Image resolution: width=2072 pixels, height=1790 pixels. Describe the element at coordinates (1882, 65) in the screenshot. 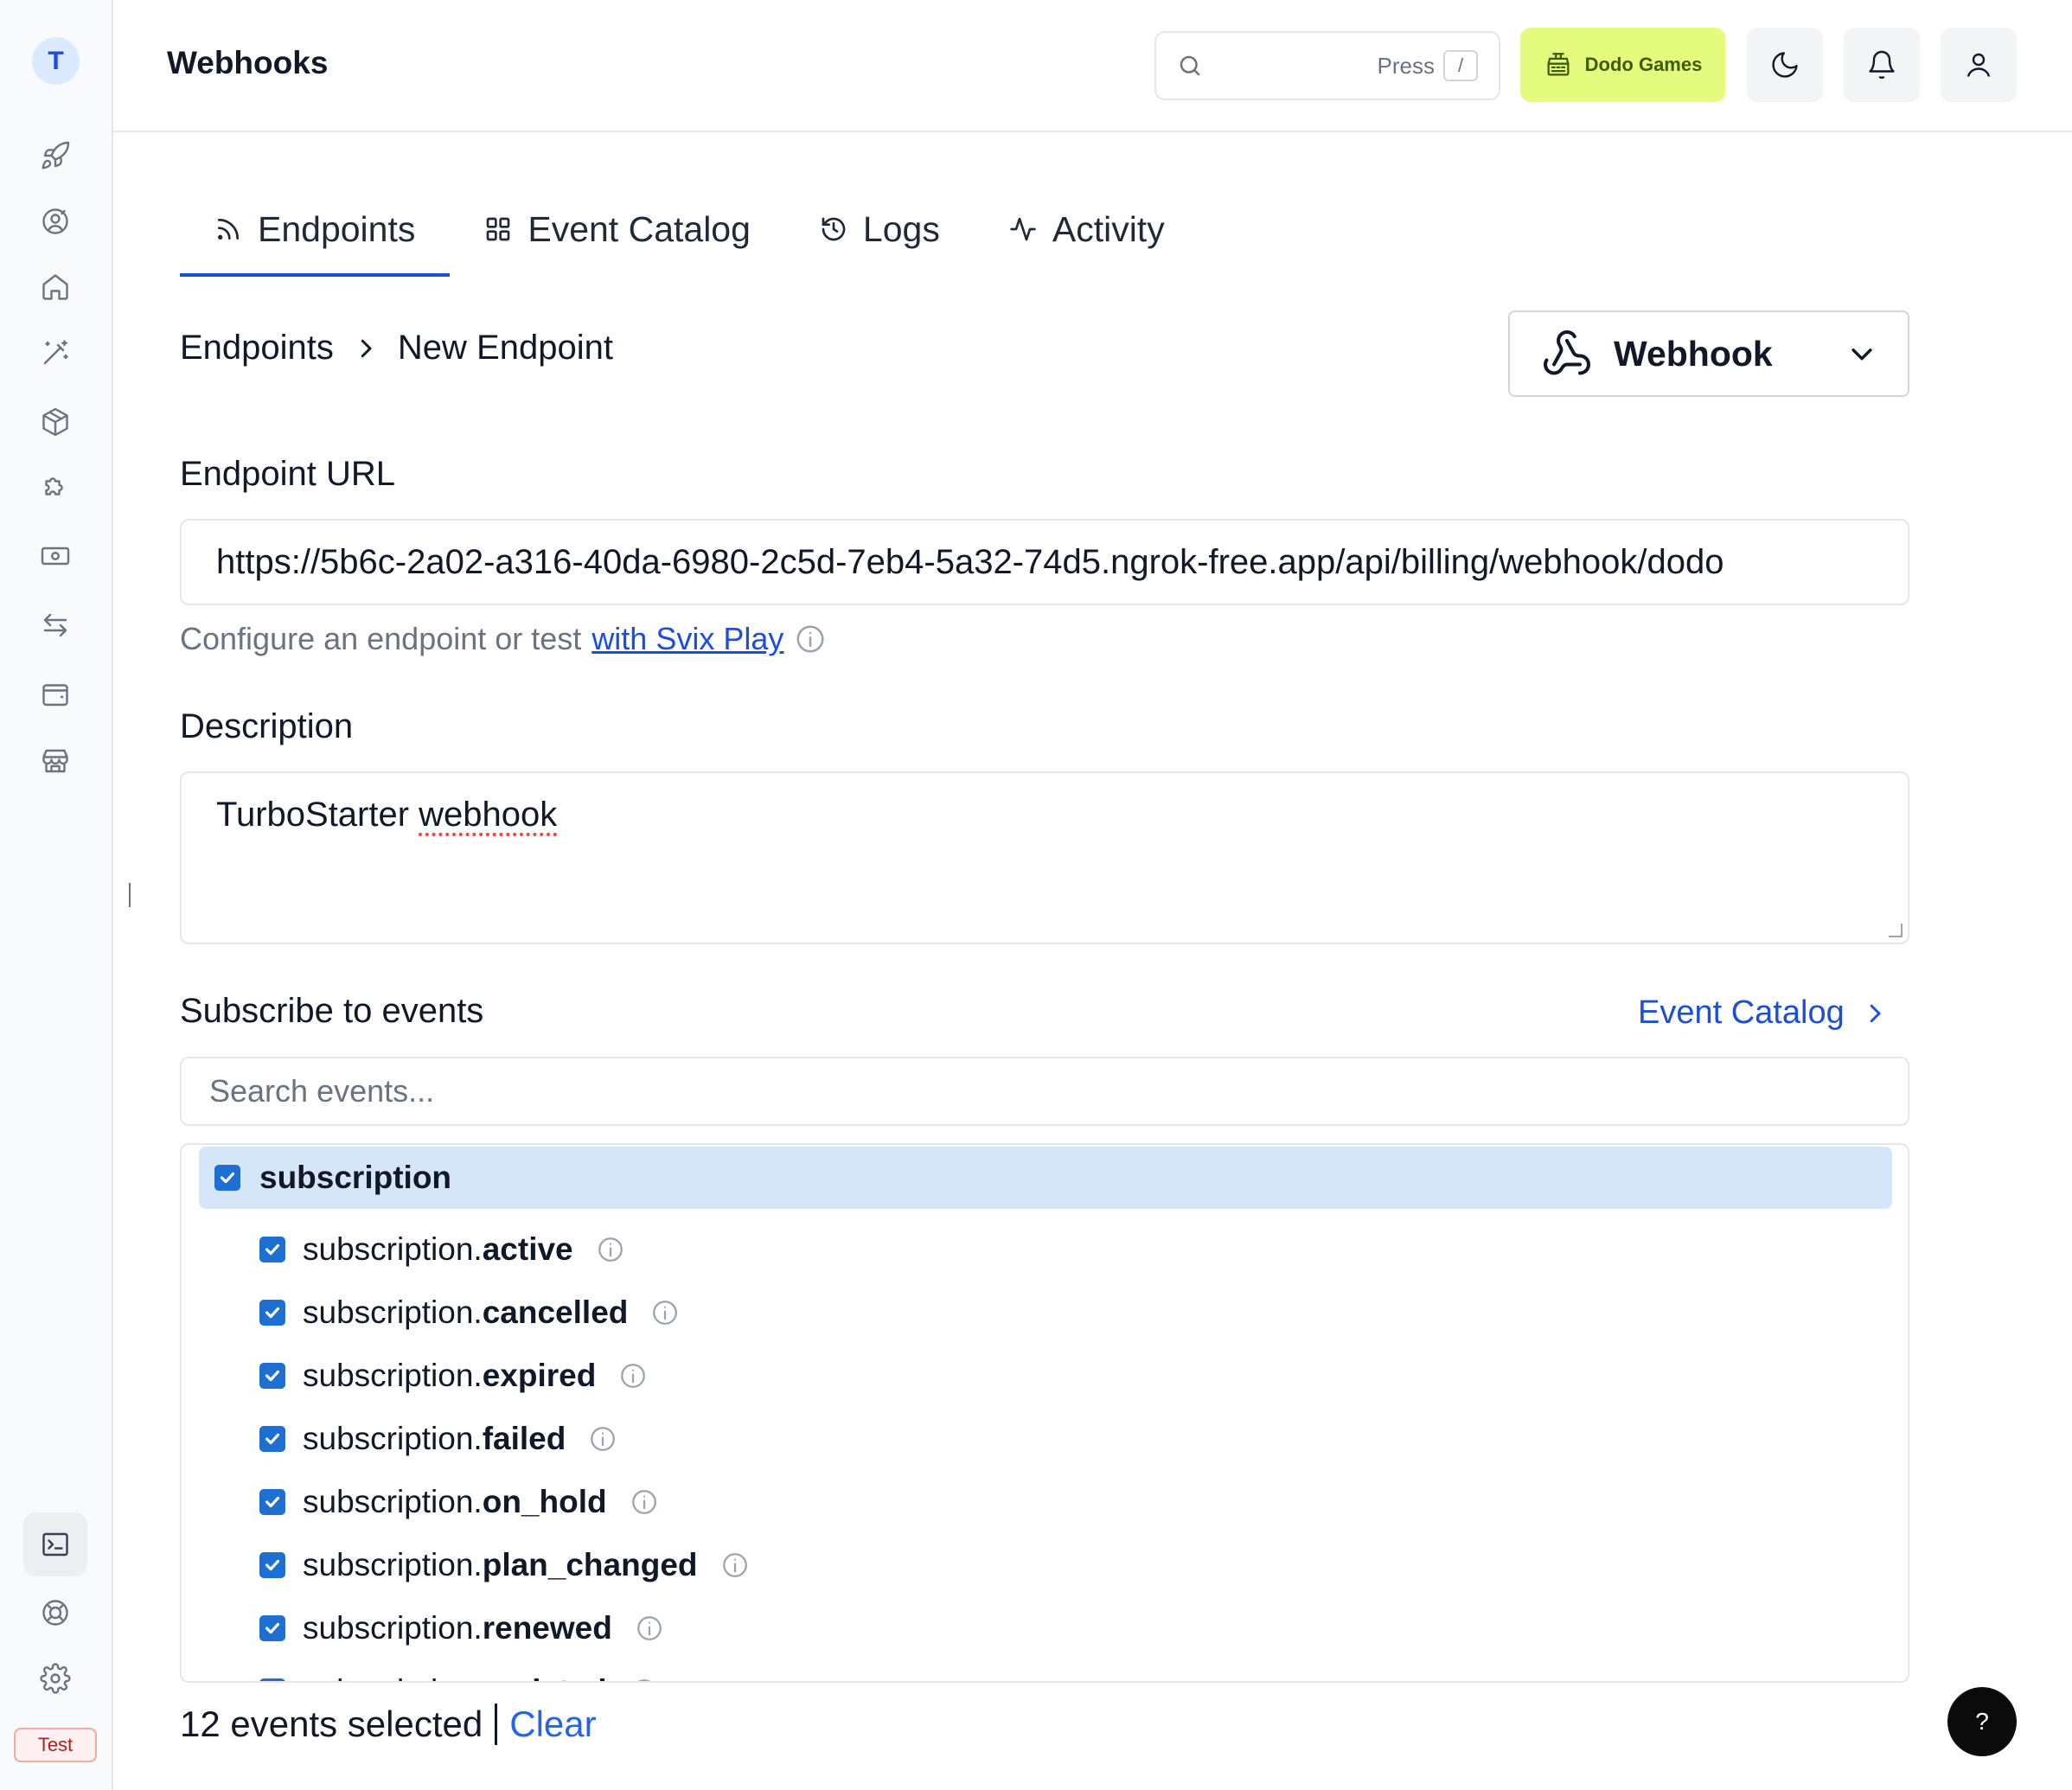

I see `notifications-button` at that location.